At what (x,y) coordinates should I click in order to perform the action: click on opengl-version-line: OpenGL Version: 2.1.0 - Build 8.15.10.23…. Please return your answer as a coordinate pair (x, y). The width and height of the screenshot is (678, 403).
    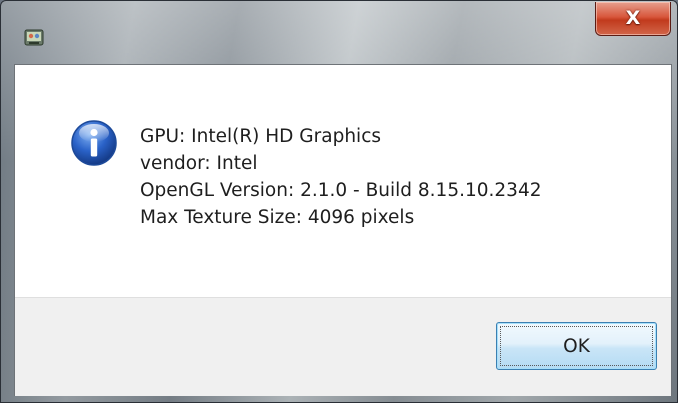
    Looking at the image, I should click on (341, 190).